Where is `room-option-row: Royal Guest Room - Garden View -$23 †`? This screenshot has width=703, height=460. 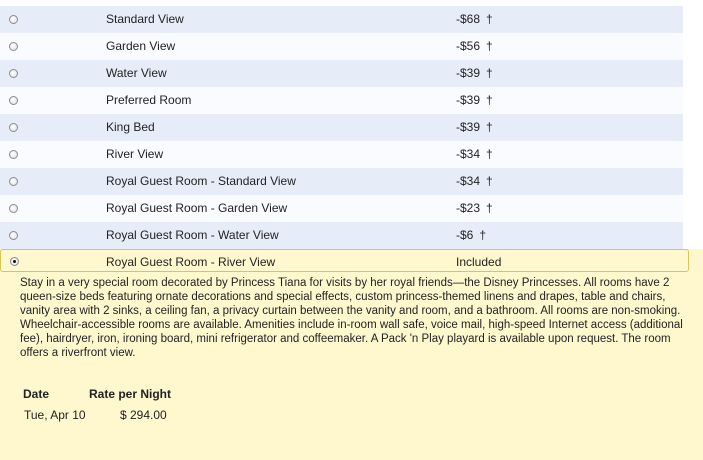 room-option-row: Royal Guest Room - Garden View -$23 † is located at coordinates (341, 208).